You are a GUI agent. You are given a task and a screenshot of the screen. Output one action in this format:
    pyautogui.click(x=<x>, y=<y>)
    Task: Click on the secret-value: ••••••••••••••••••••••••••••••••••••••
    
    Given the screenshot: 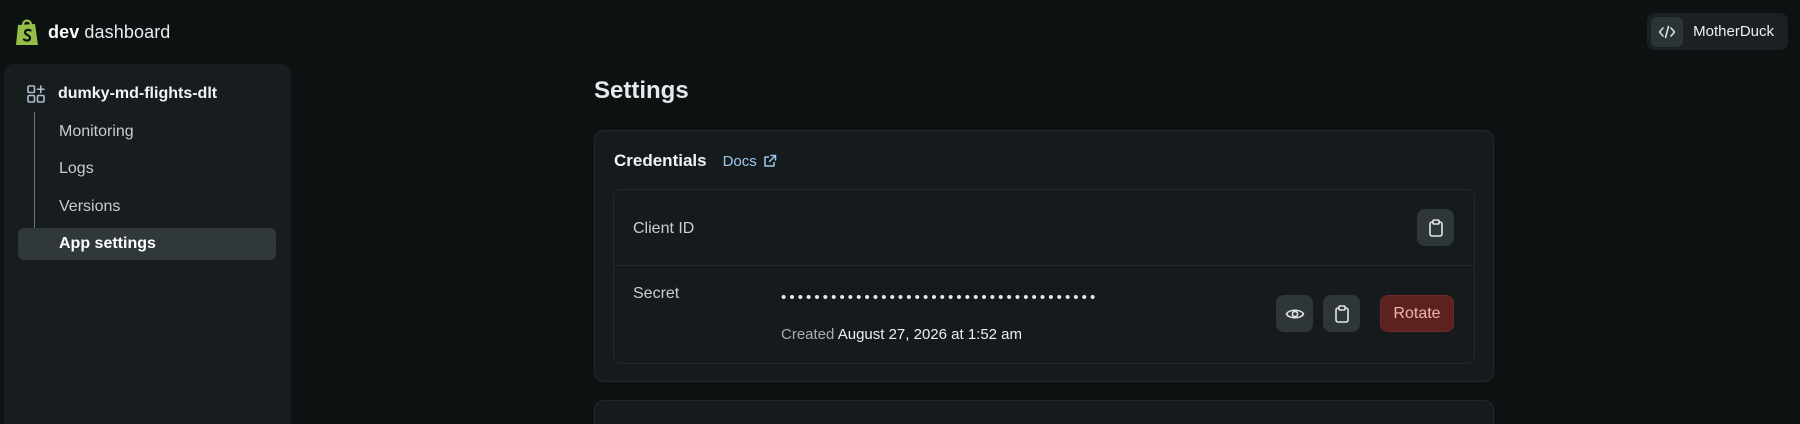 What is the action you would take?
    pyautogui.click(x=940, y=297)
    